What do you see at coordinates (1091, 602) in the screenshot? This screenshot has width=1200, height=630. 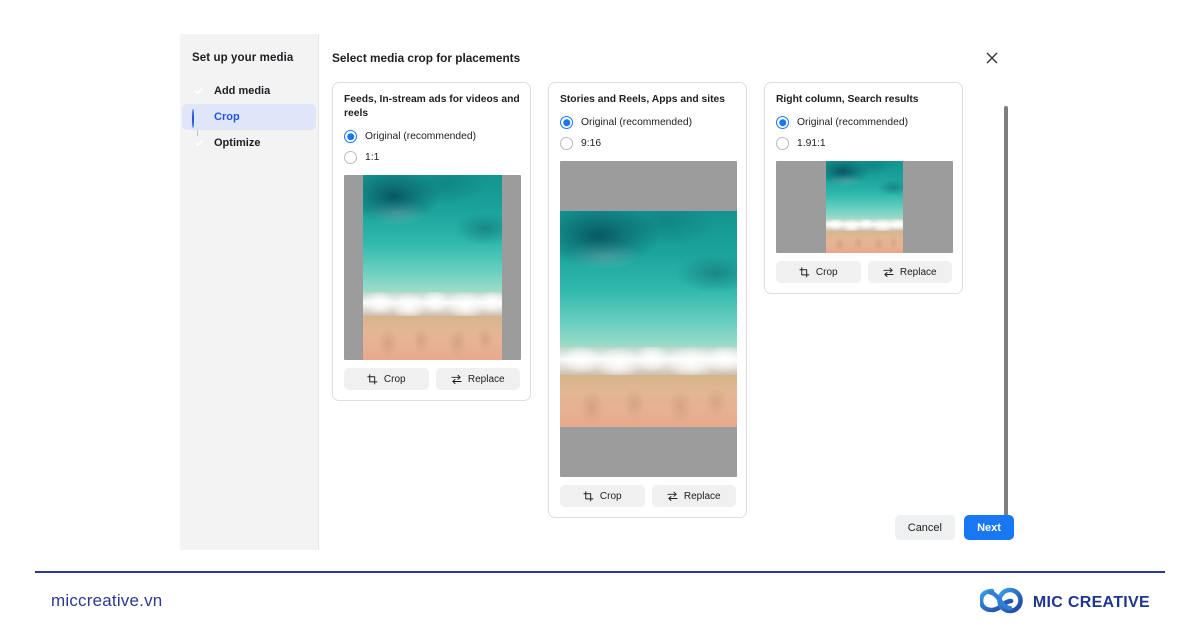 I see `brand-name: MIC CREATIVE` at bounding box center [1091, 602].